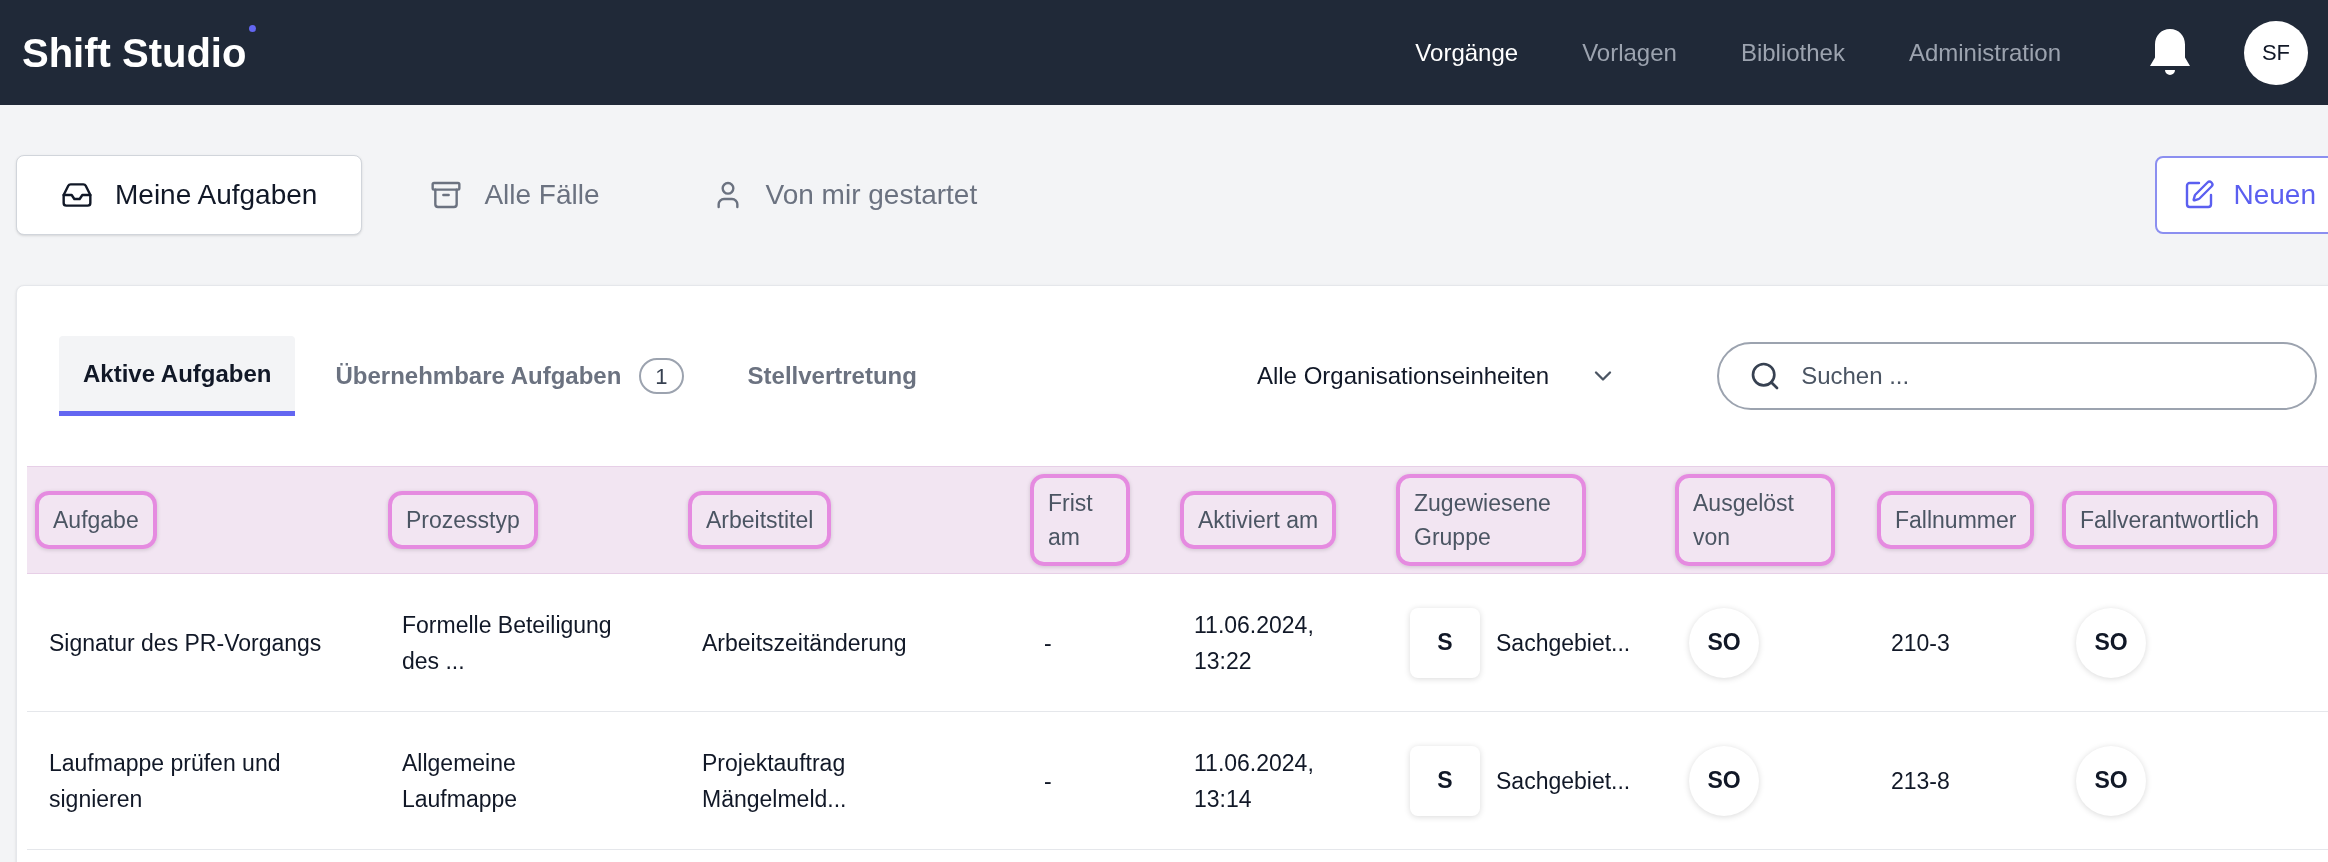 The width and height of the screenshot is (2328, 862). Describe the element at coordinates (661, 376) in the screenshot. I see `count-badge: 1` at that location.